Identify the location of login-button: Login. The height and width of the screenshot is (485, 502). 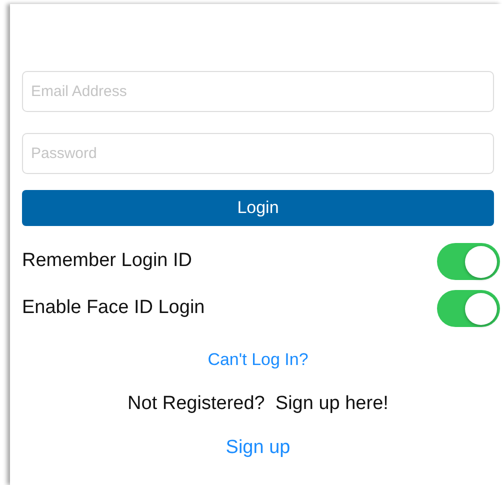
(258, 208).